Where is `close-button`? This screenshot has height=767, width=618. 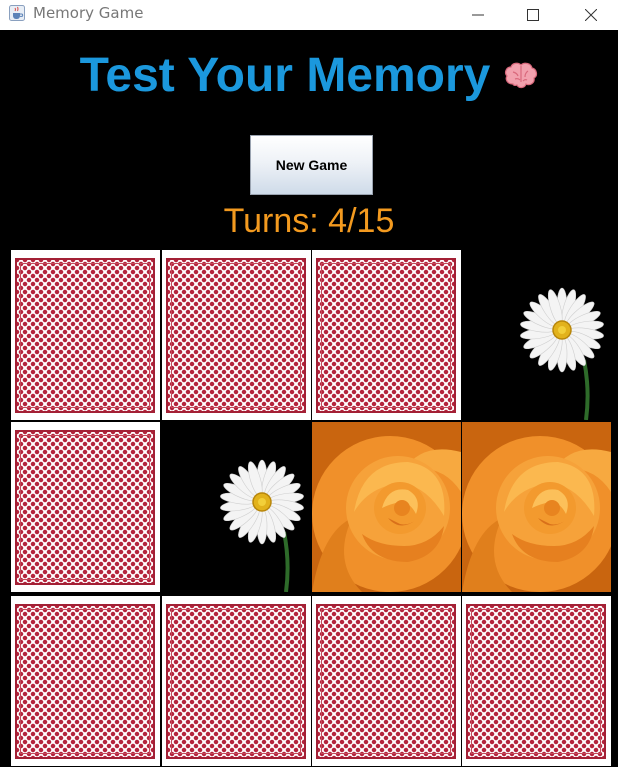
close-button is located at coordinates (591, 15).